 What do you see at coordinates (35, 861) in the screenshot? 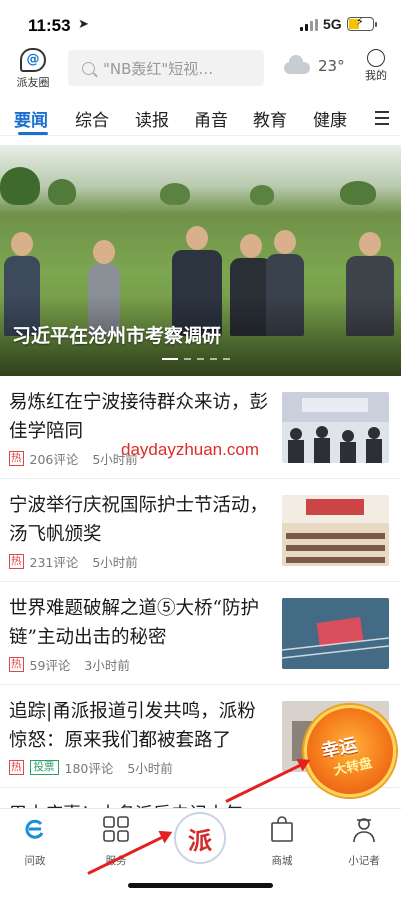
I see `nav-label: 问政` at bounding box center [35, 861].